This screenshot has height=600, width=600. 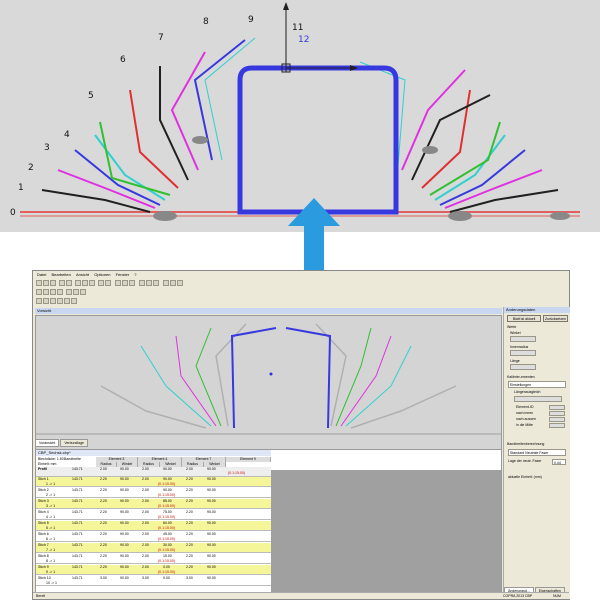 What do you see at coordinates (46, 283) in the screenshot?
I see `open-icon` at bounding box center [46, 283].